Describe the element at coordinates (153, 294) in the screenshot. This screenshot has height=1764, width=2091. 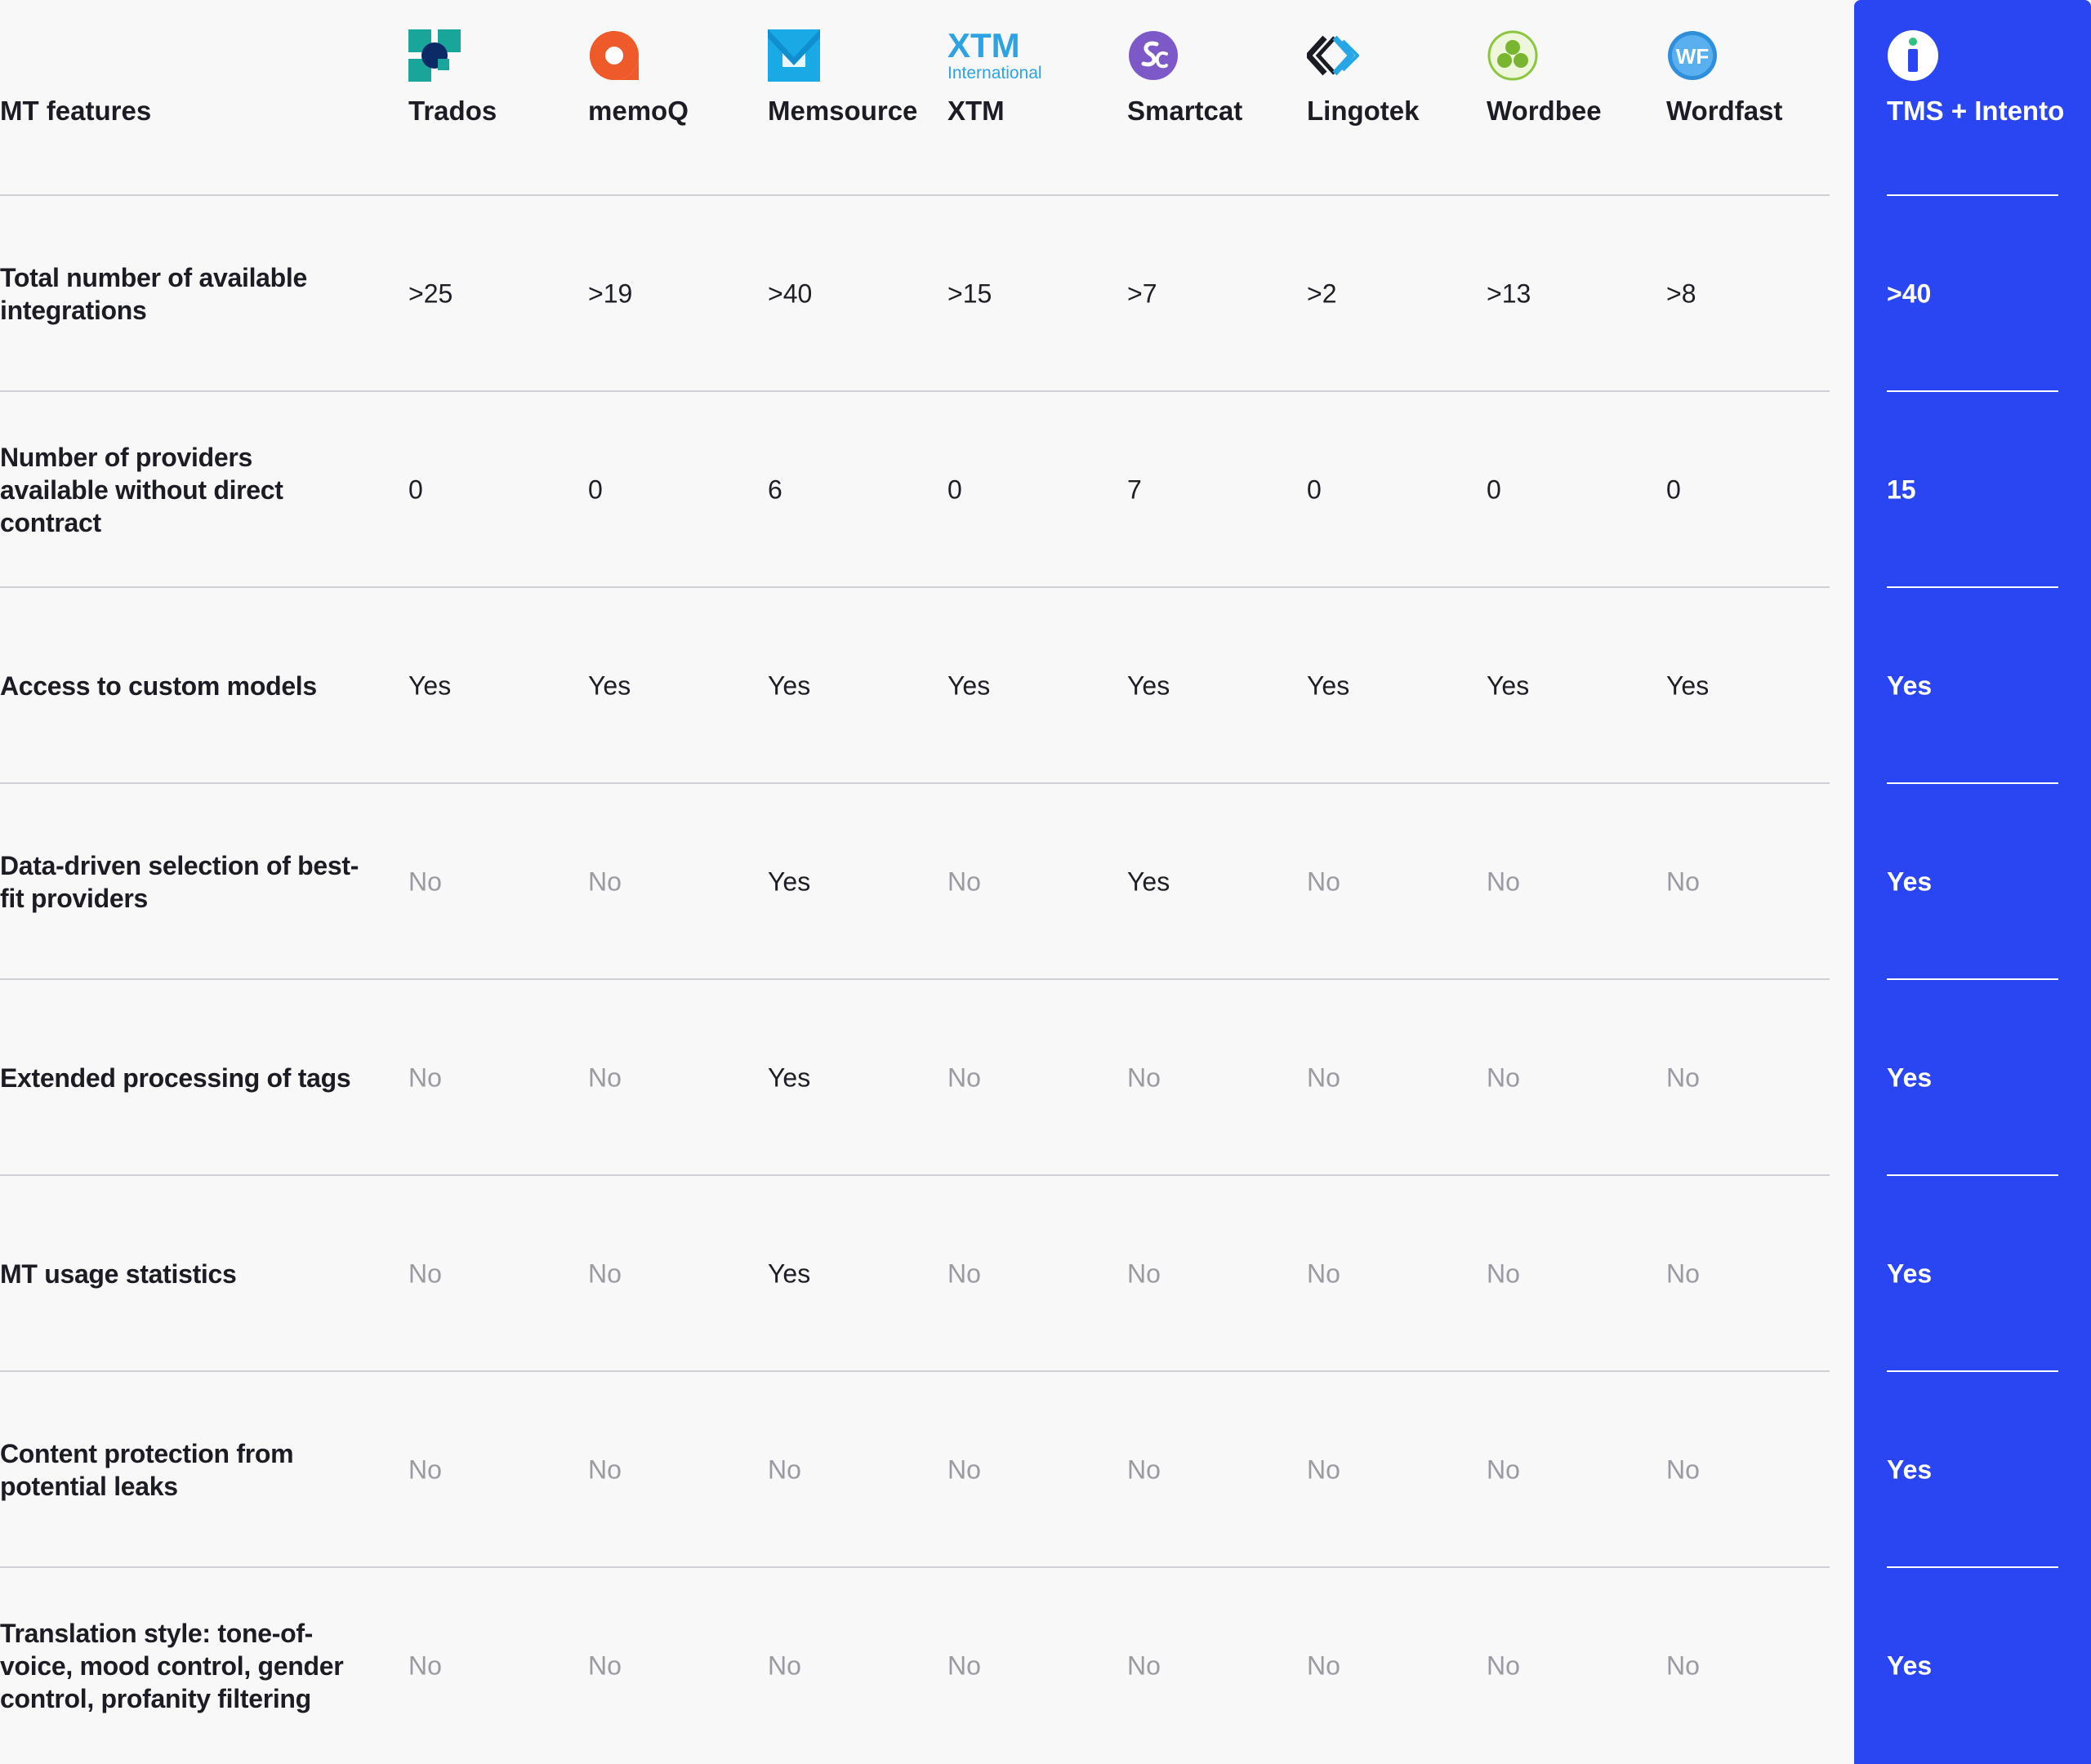
I see `feature-label: Total number of available integrations` at that location.